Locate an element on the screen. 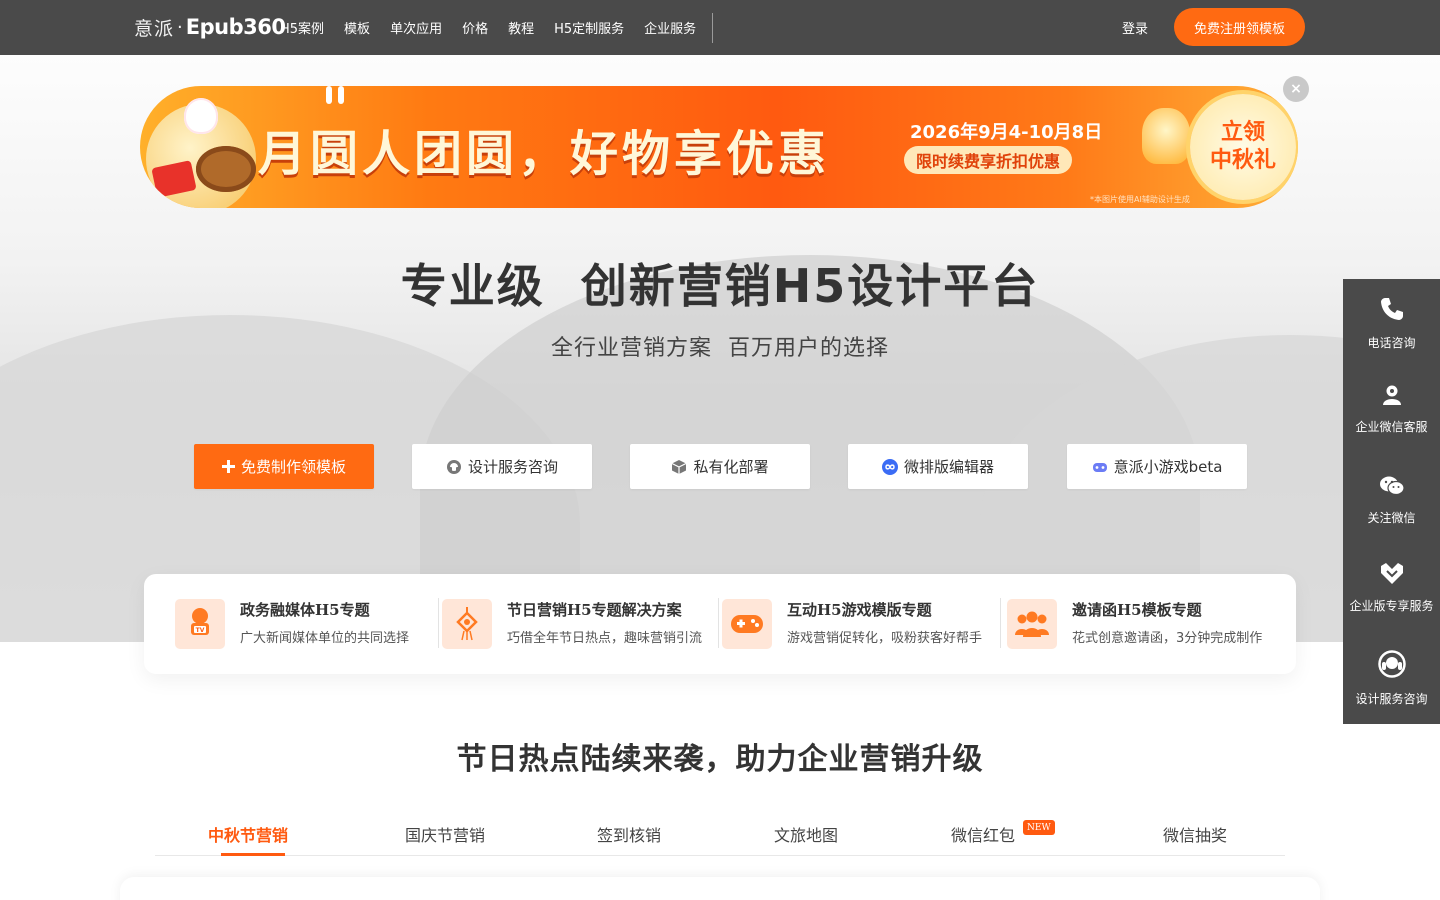 The image size is (1440, 900). active-tab-indicator is located at coordinates (253, 854).